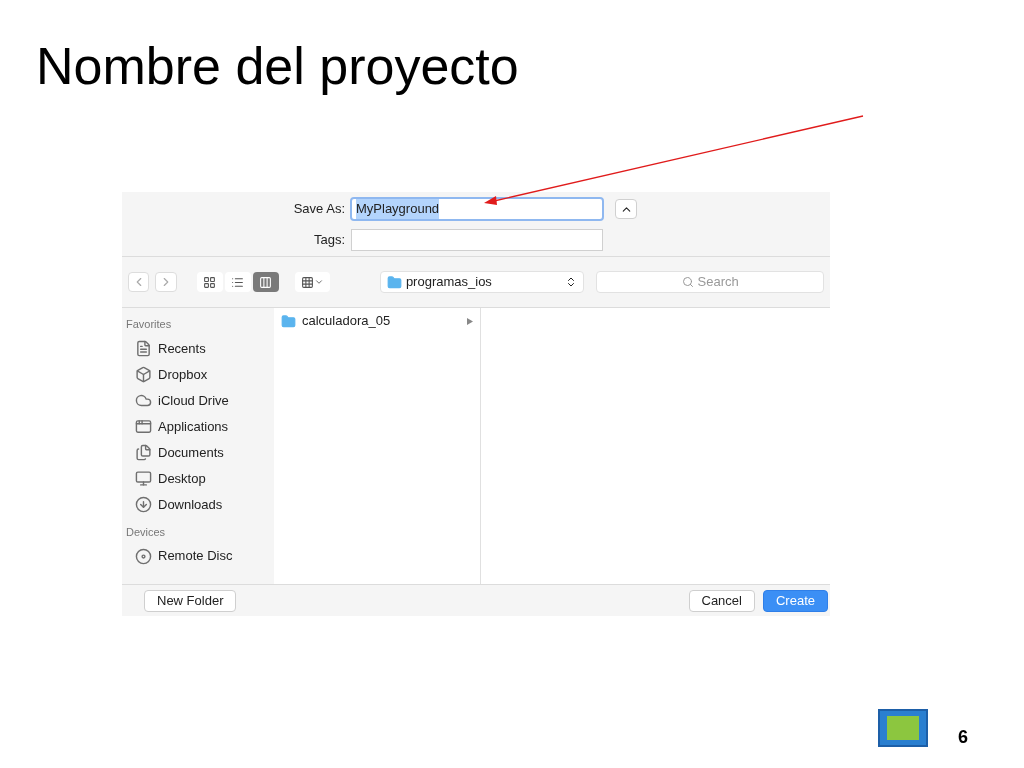  What do you see at coordinates (200, 400) in the screenshot?
I see `sidebar-item: iCloud Drive` at bounding box center [200, 400].